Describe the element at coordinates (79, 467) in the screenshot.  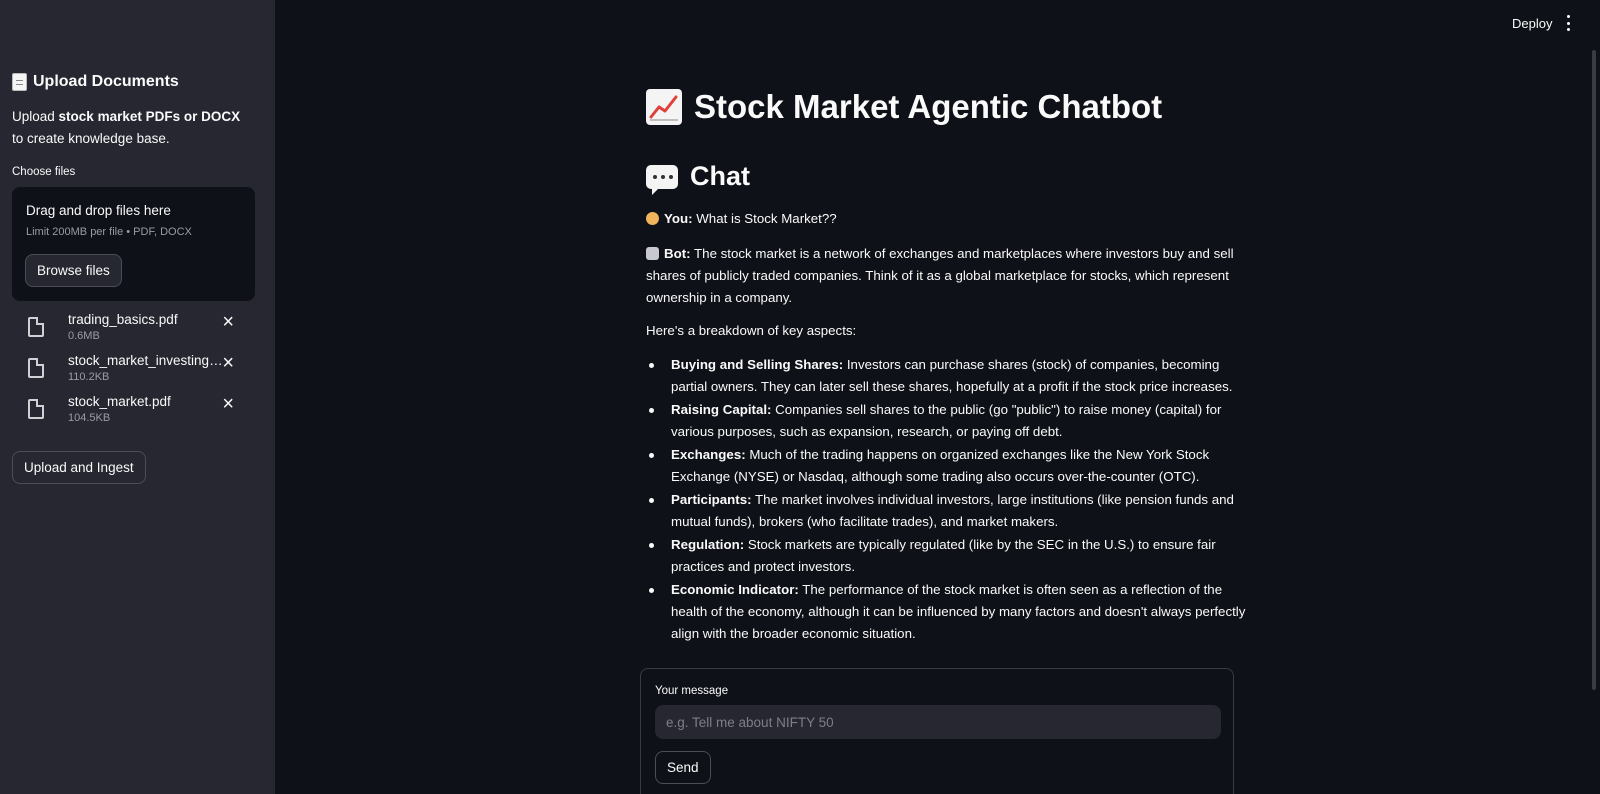
I see `upload-and-ingest-button: Upload and Ingest` at that location.